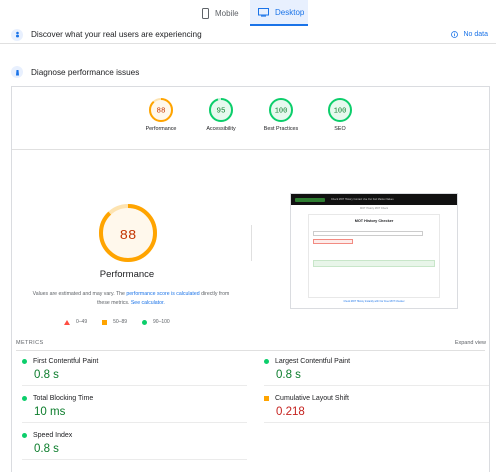  What do you see at coordinates (374, 225) in the screenshot?
I see `screenshot-text-line` at bounding box center [374, 225].